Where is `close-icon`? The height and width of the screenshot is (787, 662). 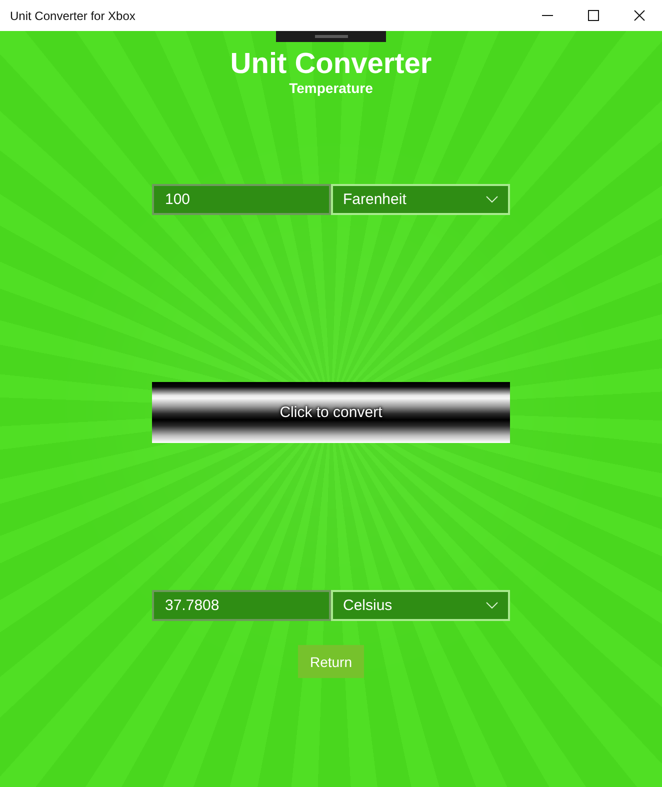 close-icon is located at coordinates (639, 15).